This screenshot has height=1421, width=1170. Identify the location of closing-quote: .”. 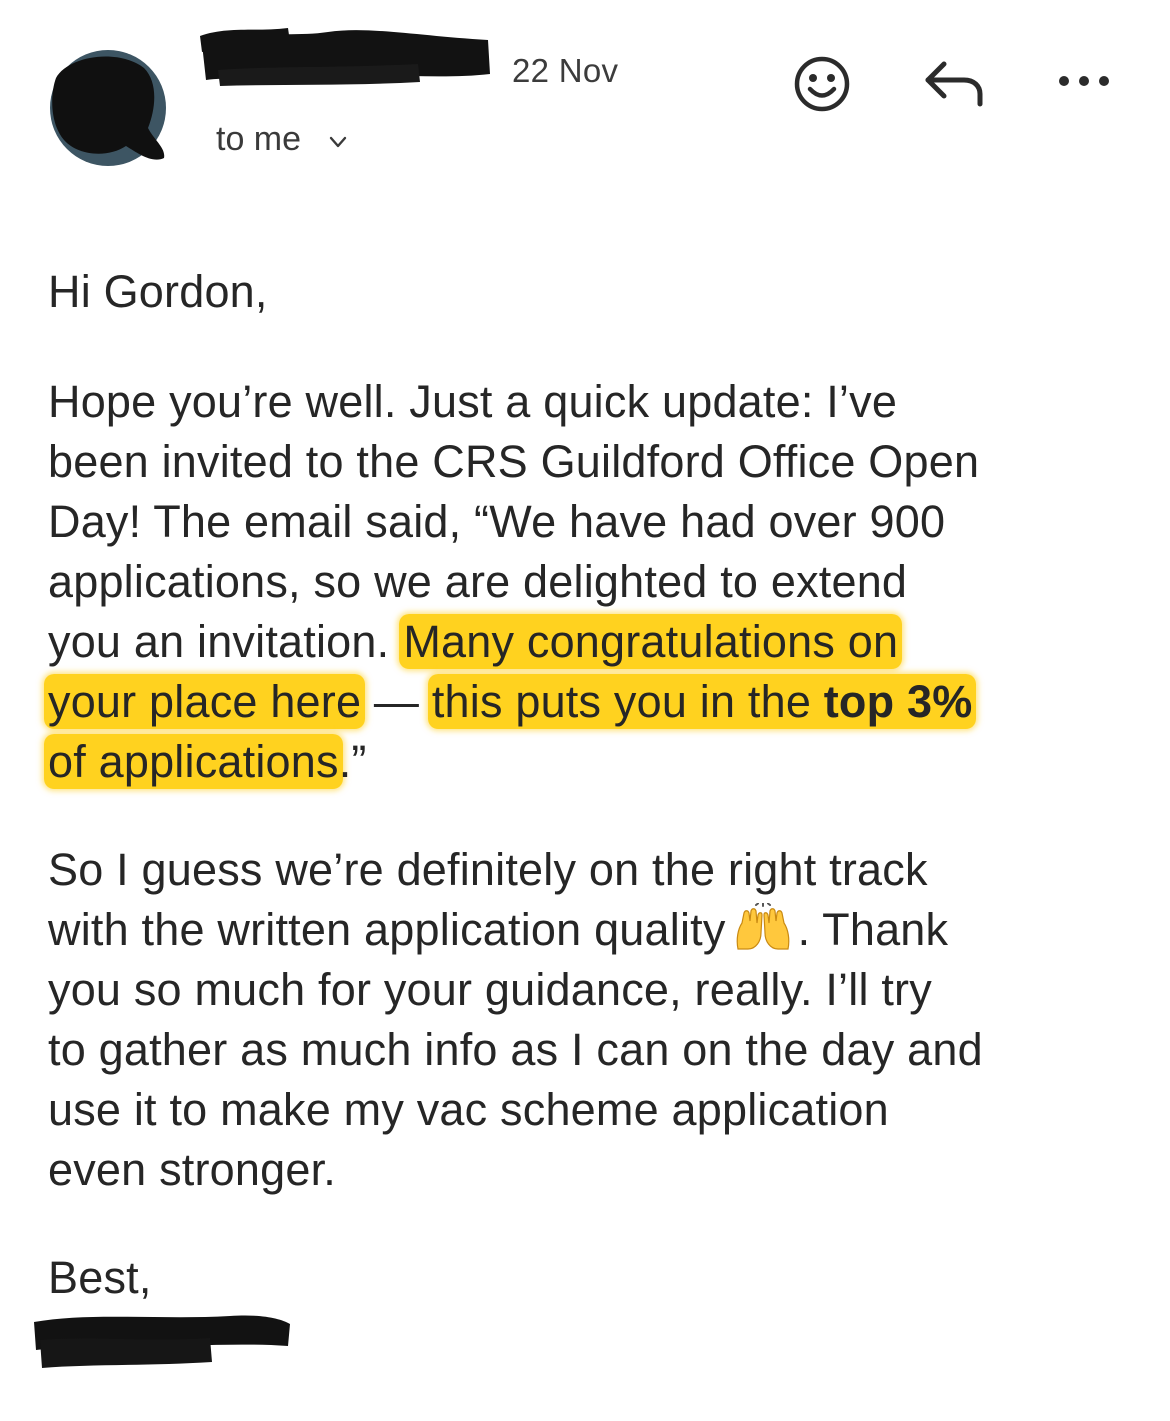
(352, 761).